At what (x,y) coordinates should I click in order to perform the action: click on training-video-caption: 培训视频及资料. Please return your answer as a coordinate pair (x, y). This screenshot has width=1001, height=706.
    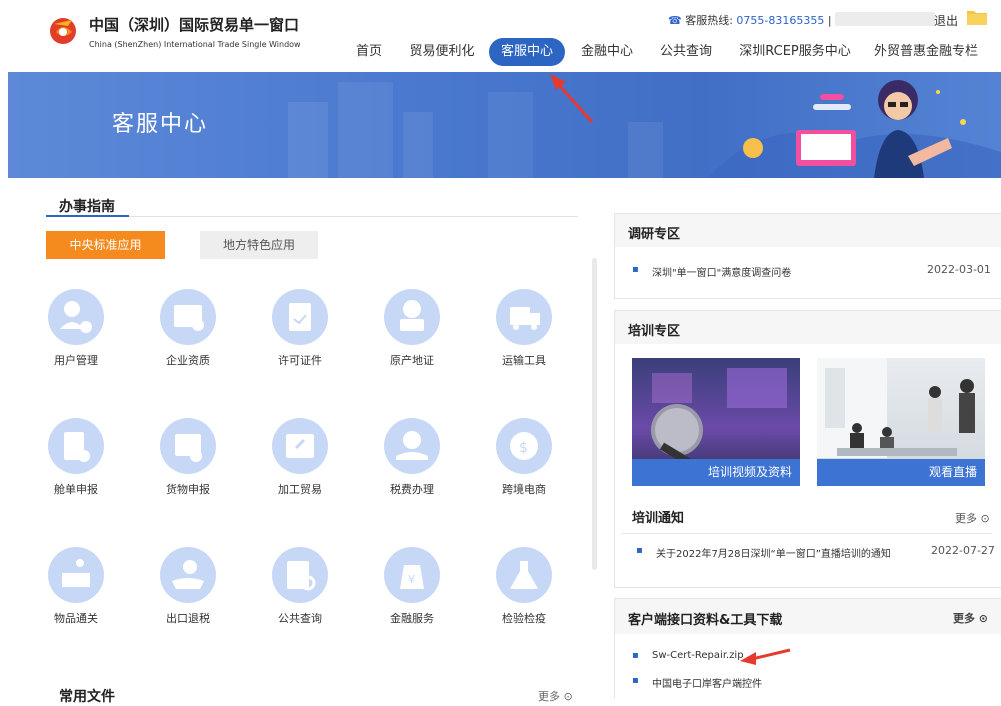
    Looking at the image, I should click on (716, 472).